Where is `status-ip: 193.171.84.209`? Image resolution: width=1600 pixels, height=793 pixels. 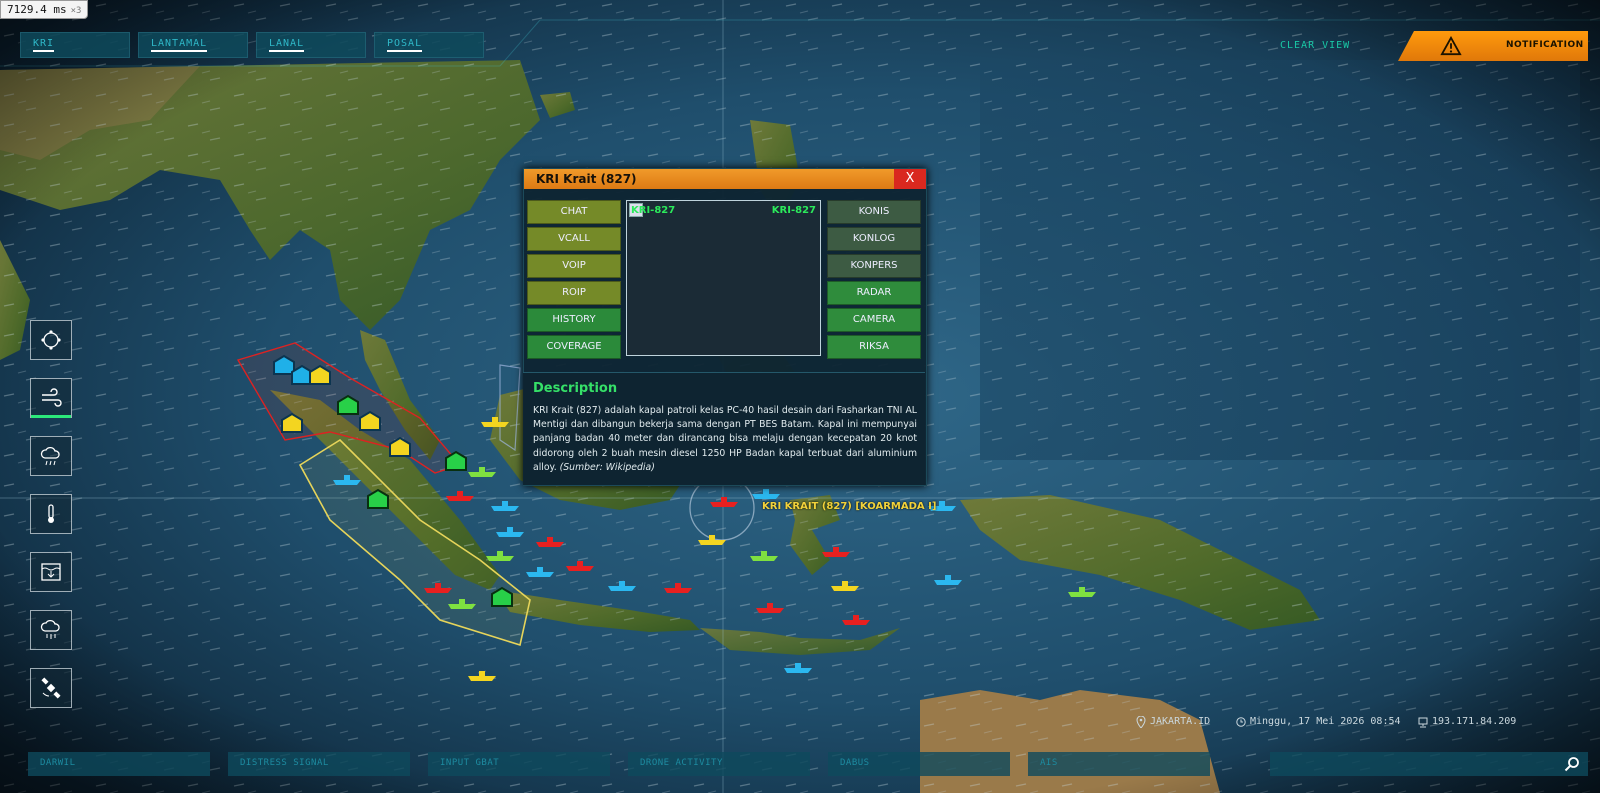
status-ip: 193.171.84.209 is located at coordinates (1467, 722).